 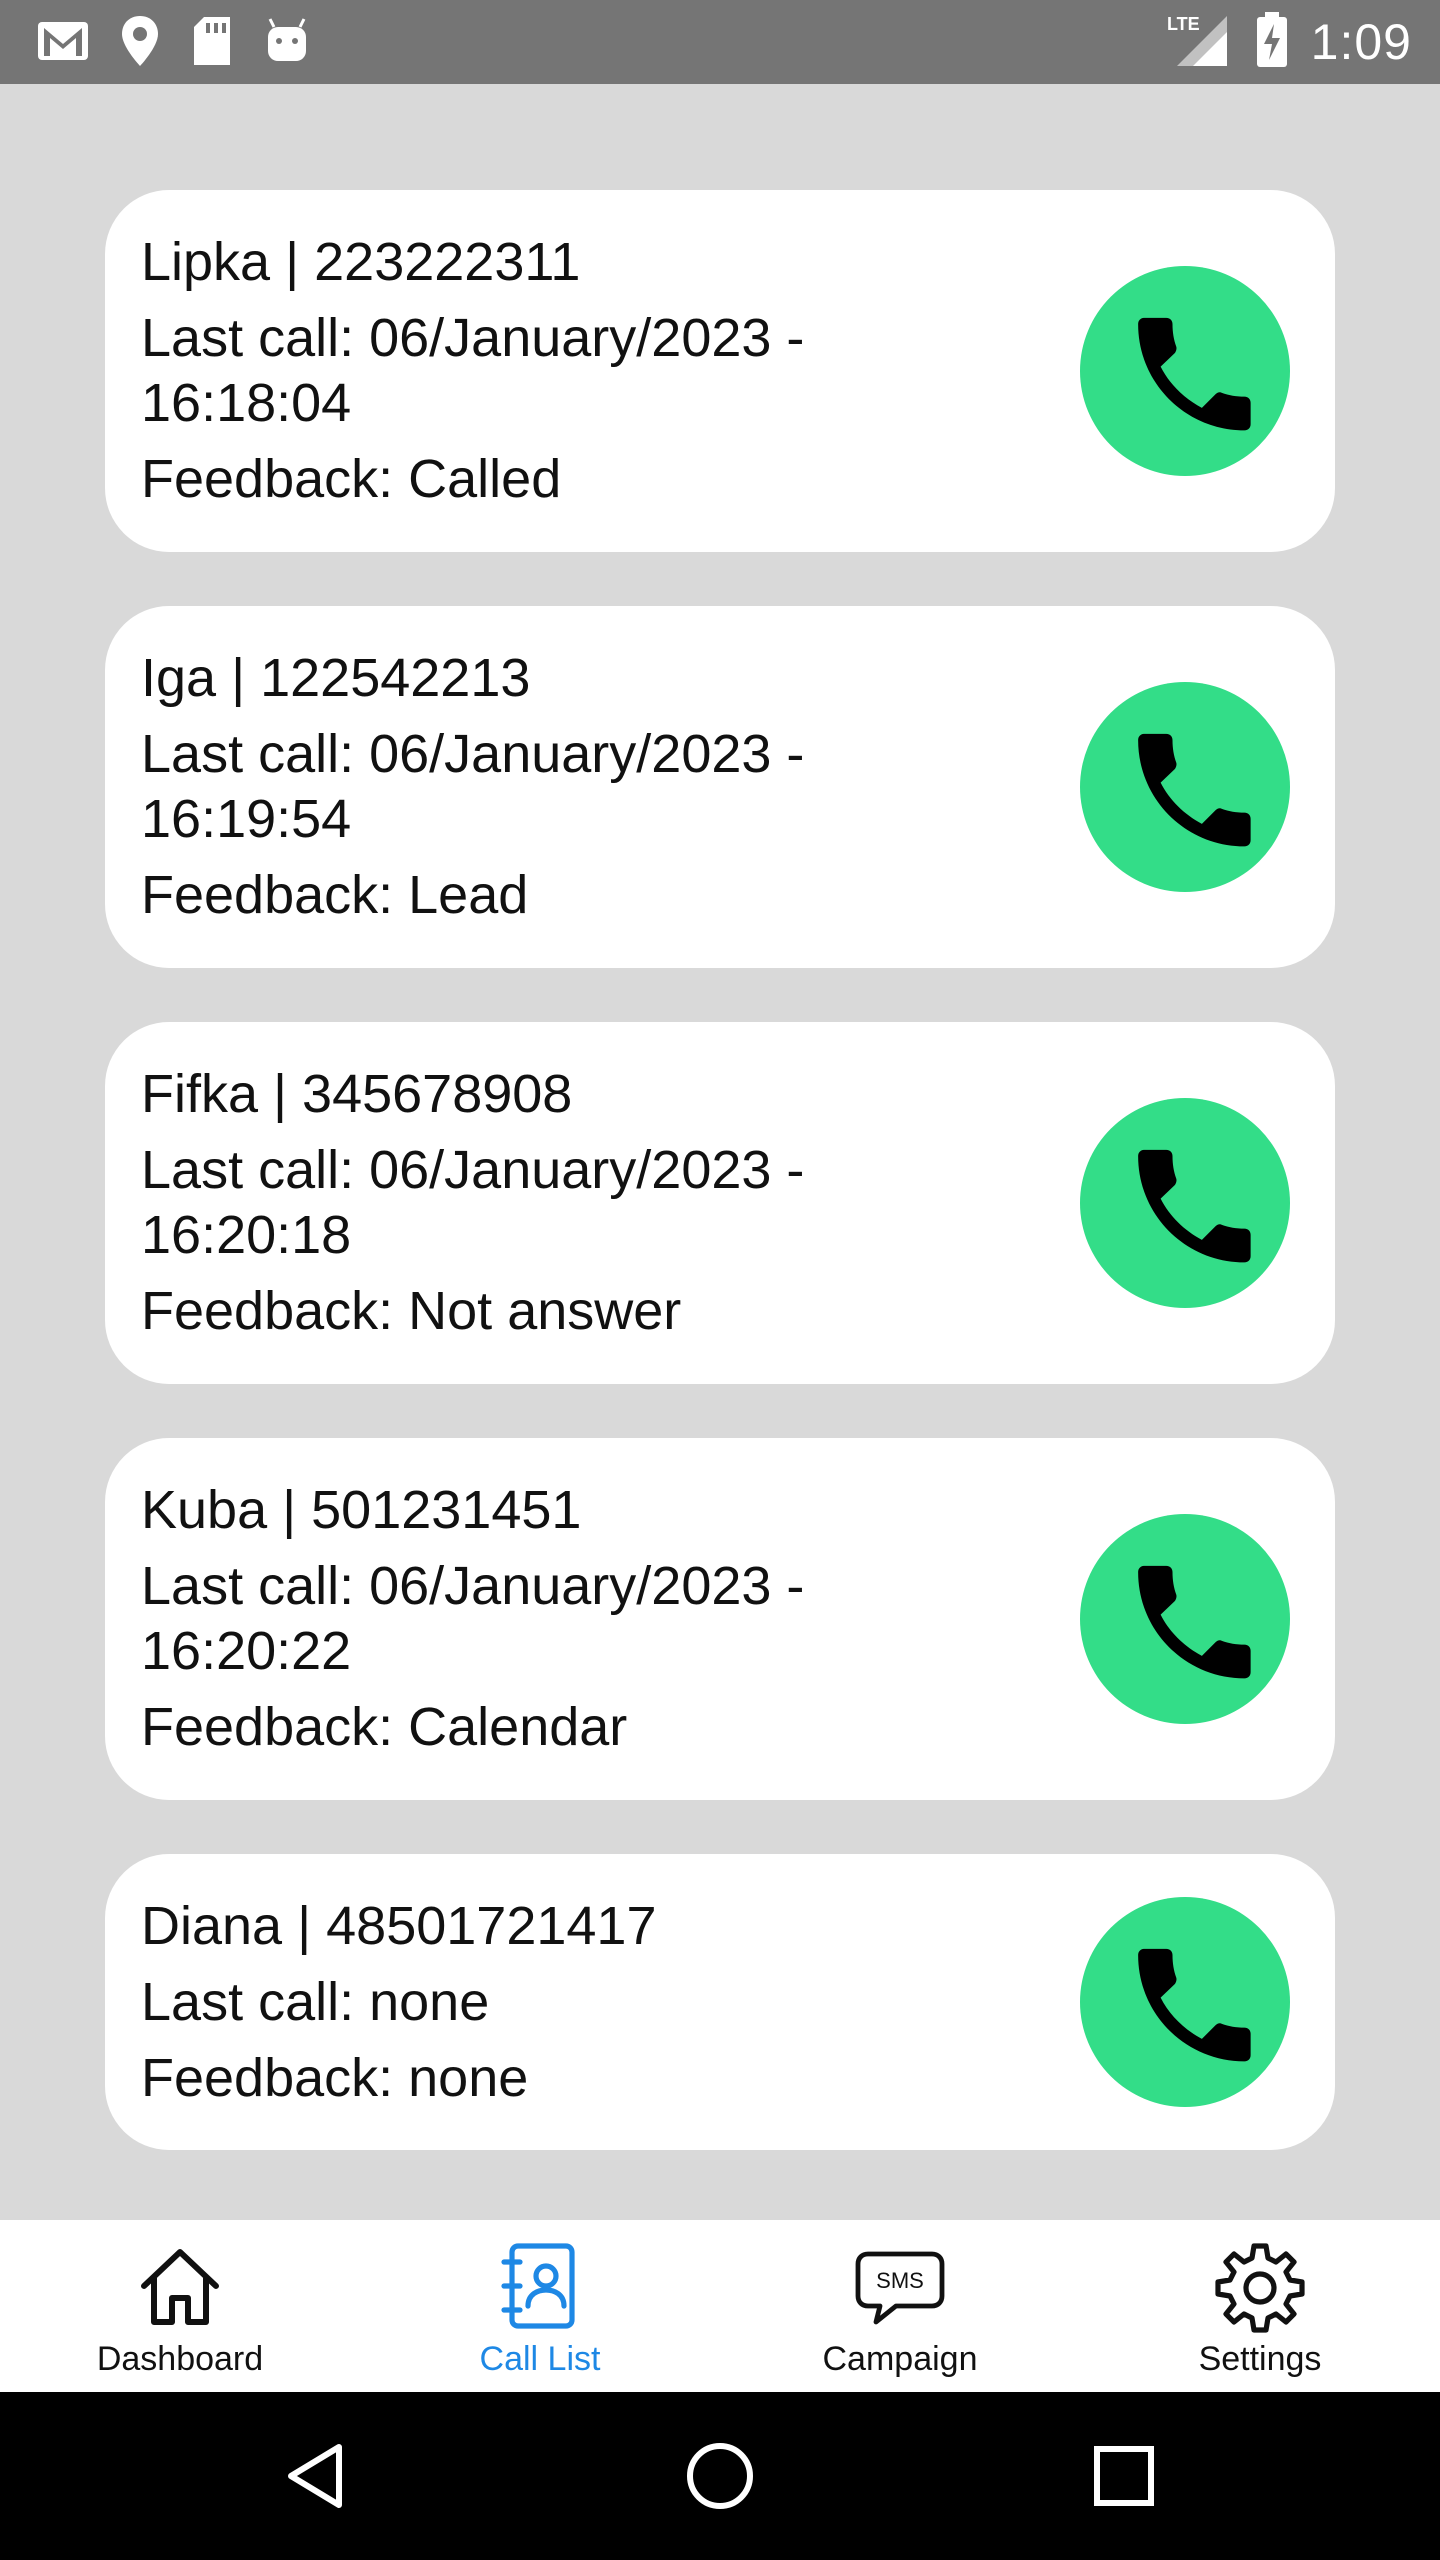 What do you see at coordinates (473, 1202) in the screenshot?
I see `contact-last-call: Last call: 06/January/2023 - 16:20:18` at bounding box center [473, 1202].